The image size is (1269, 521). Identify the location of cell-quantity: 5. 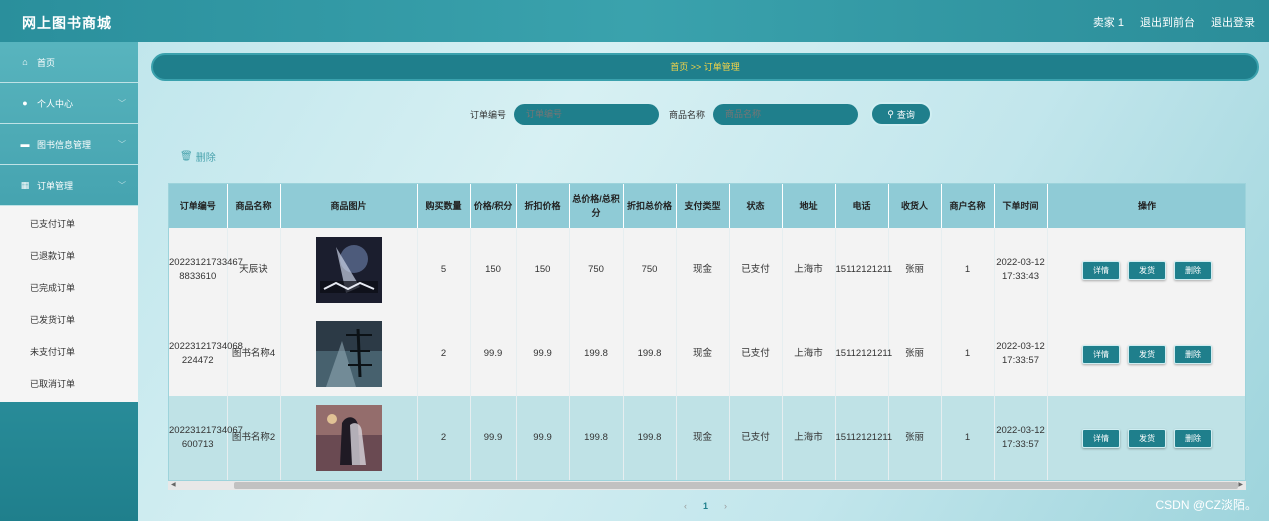
(444, 270).